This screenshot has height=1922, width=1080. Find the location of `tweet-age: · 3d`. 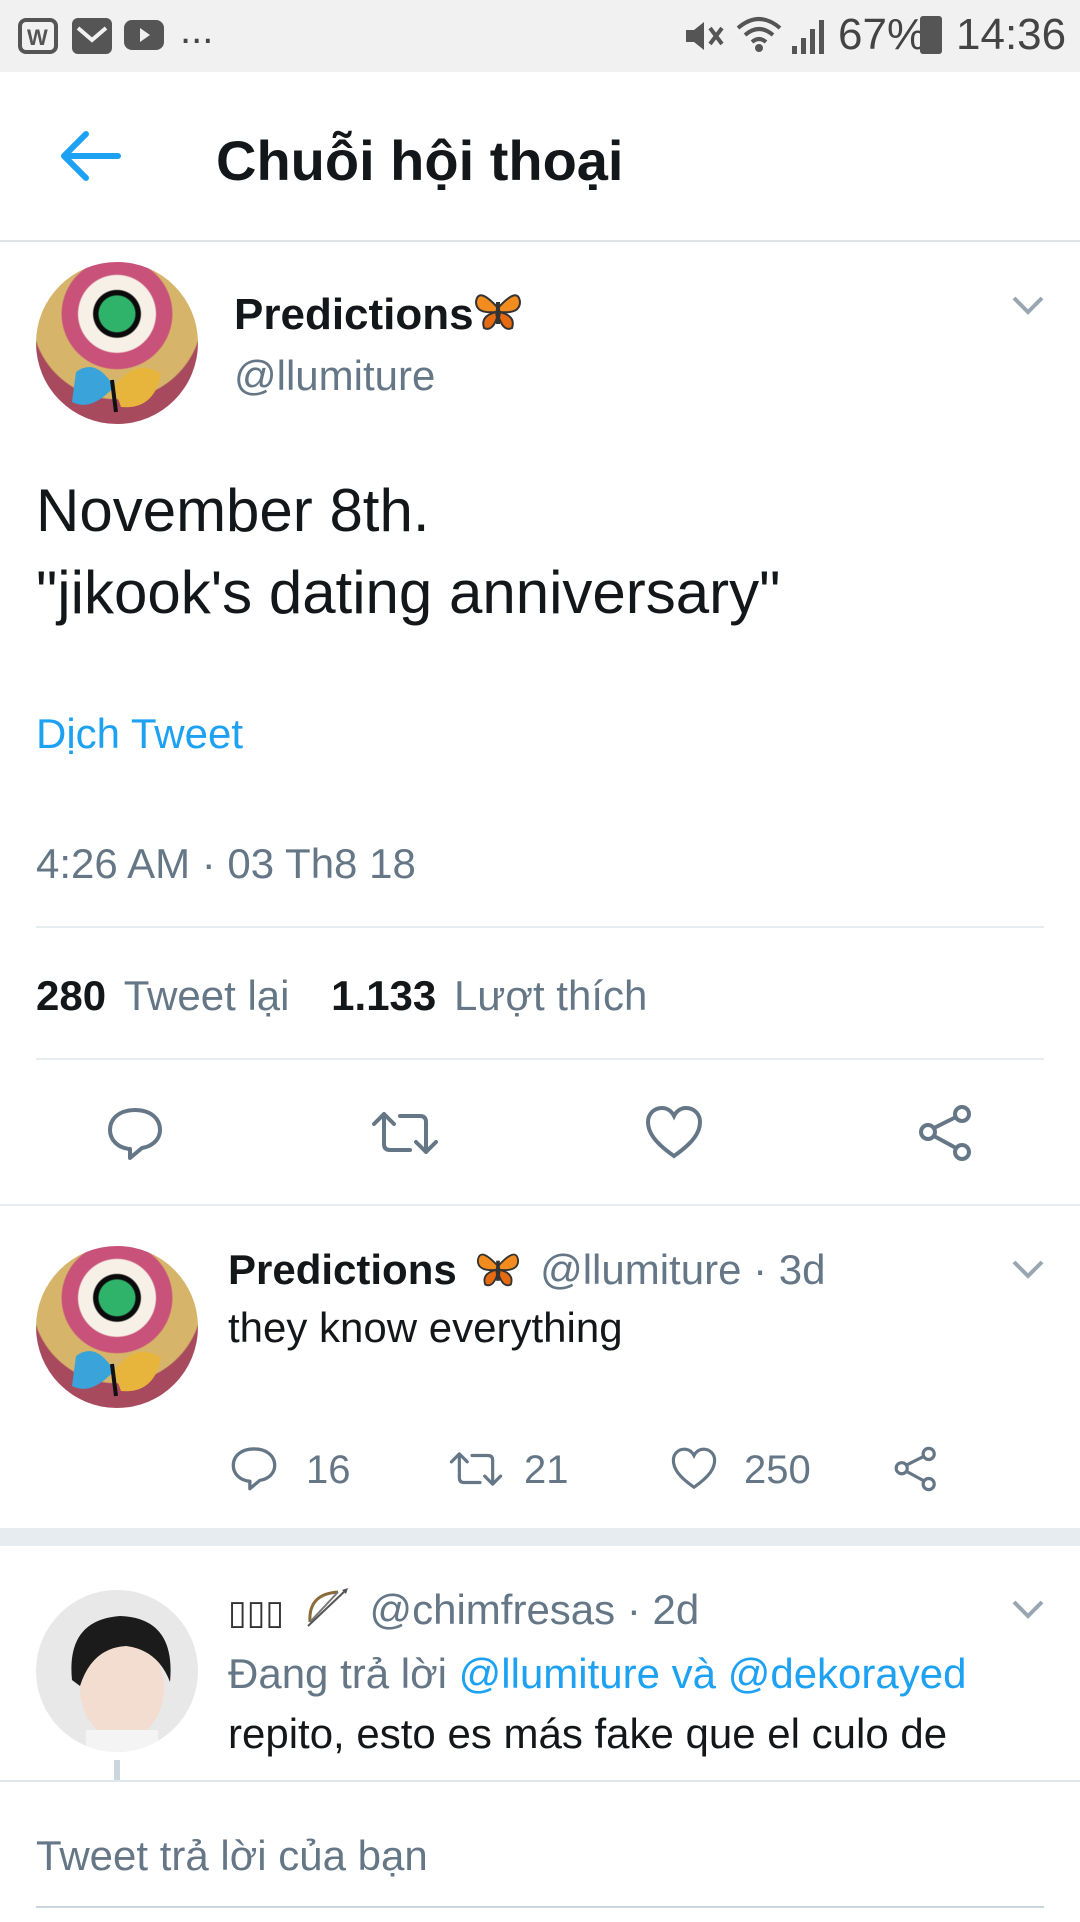

tweet-age: · 3d is located at coordinates (789, 1270).